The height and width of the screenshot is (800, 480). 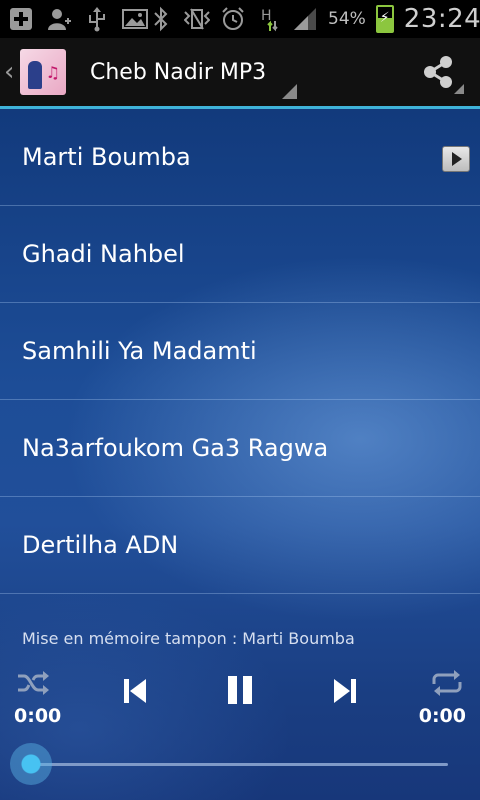 What do you see at coordinates (100, 545) in the screenshot?
I see `track-name: Dertilha ADN` at bounding box center [100, 545].